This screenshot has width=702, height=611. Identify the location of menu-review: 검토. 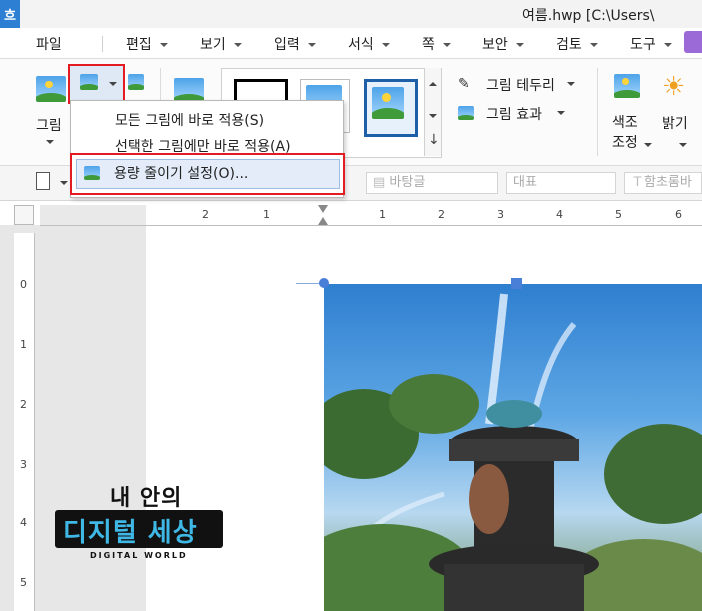
(577, 44).